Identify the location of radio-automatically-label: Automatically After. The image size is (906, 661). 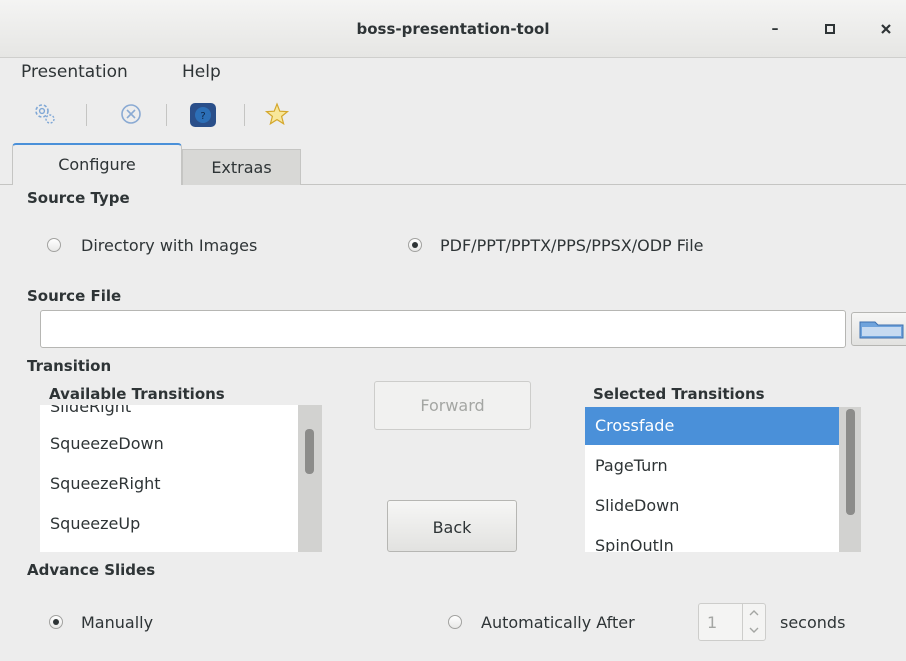
(558, 622).